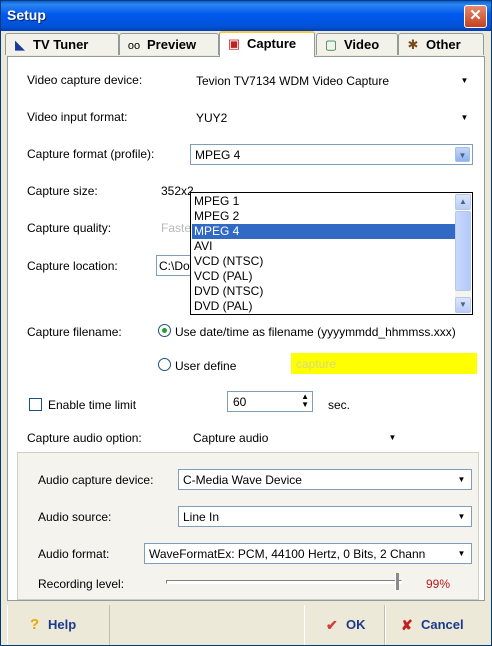 The height and width of the screenshot is (646, 492). Describe the element at coordinates (207, 625) in the screenshot. I see `button-bar-spacer` at that location.